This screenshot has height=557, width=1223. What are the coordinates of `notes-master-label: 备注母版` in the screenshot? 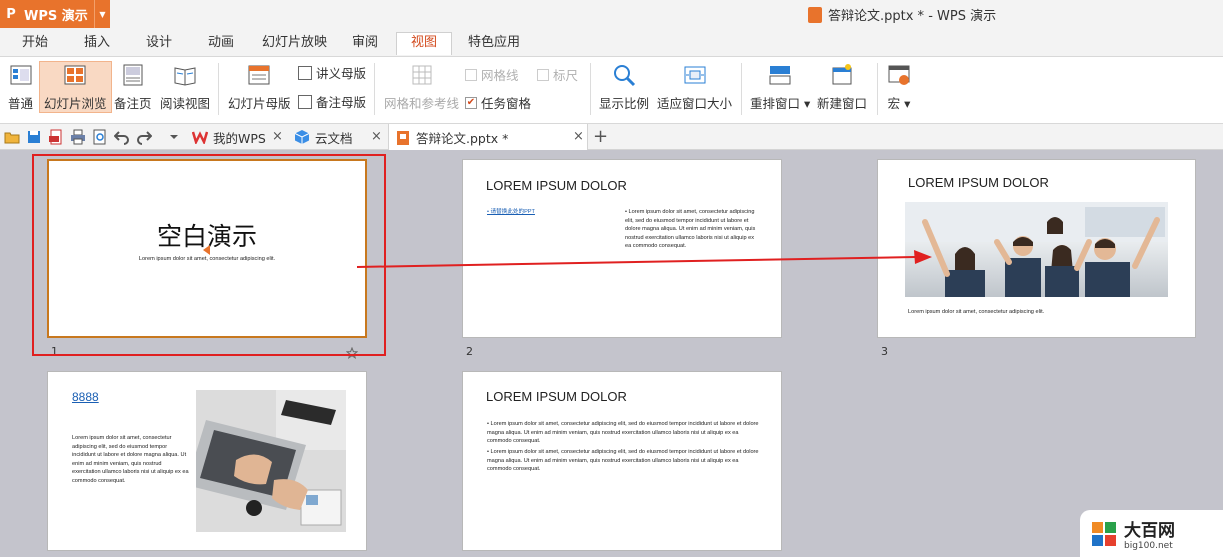 It's located at (341, 102).